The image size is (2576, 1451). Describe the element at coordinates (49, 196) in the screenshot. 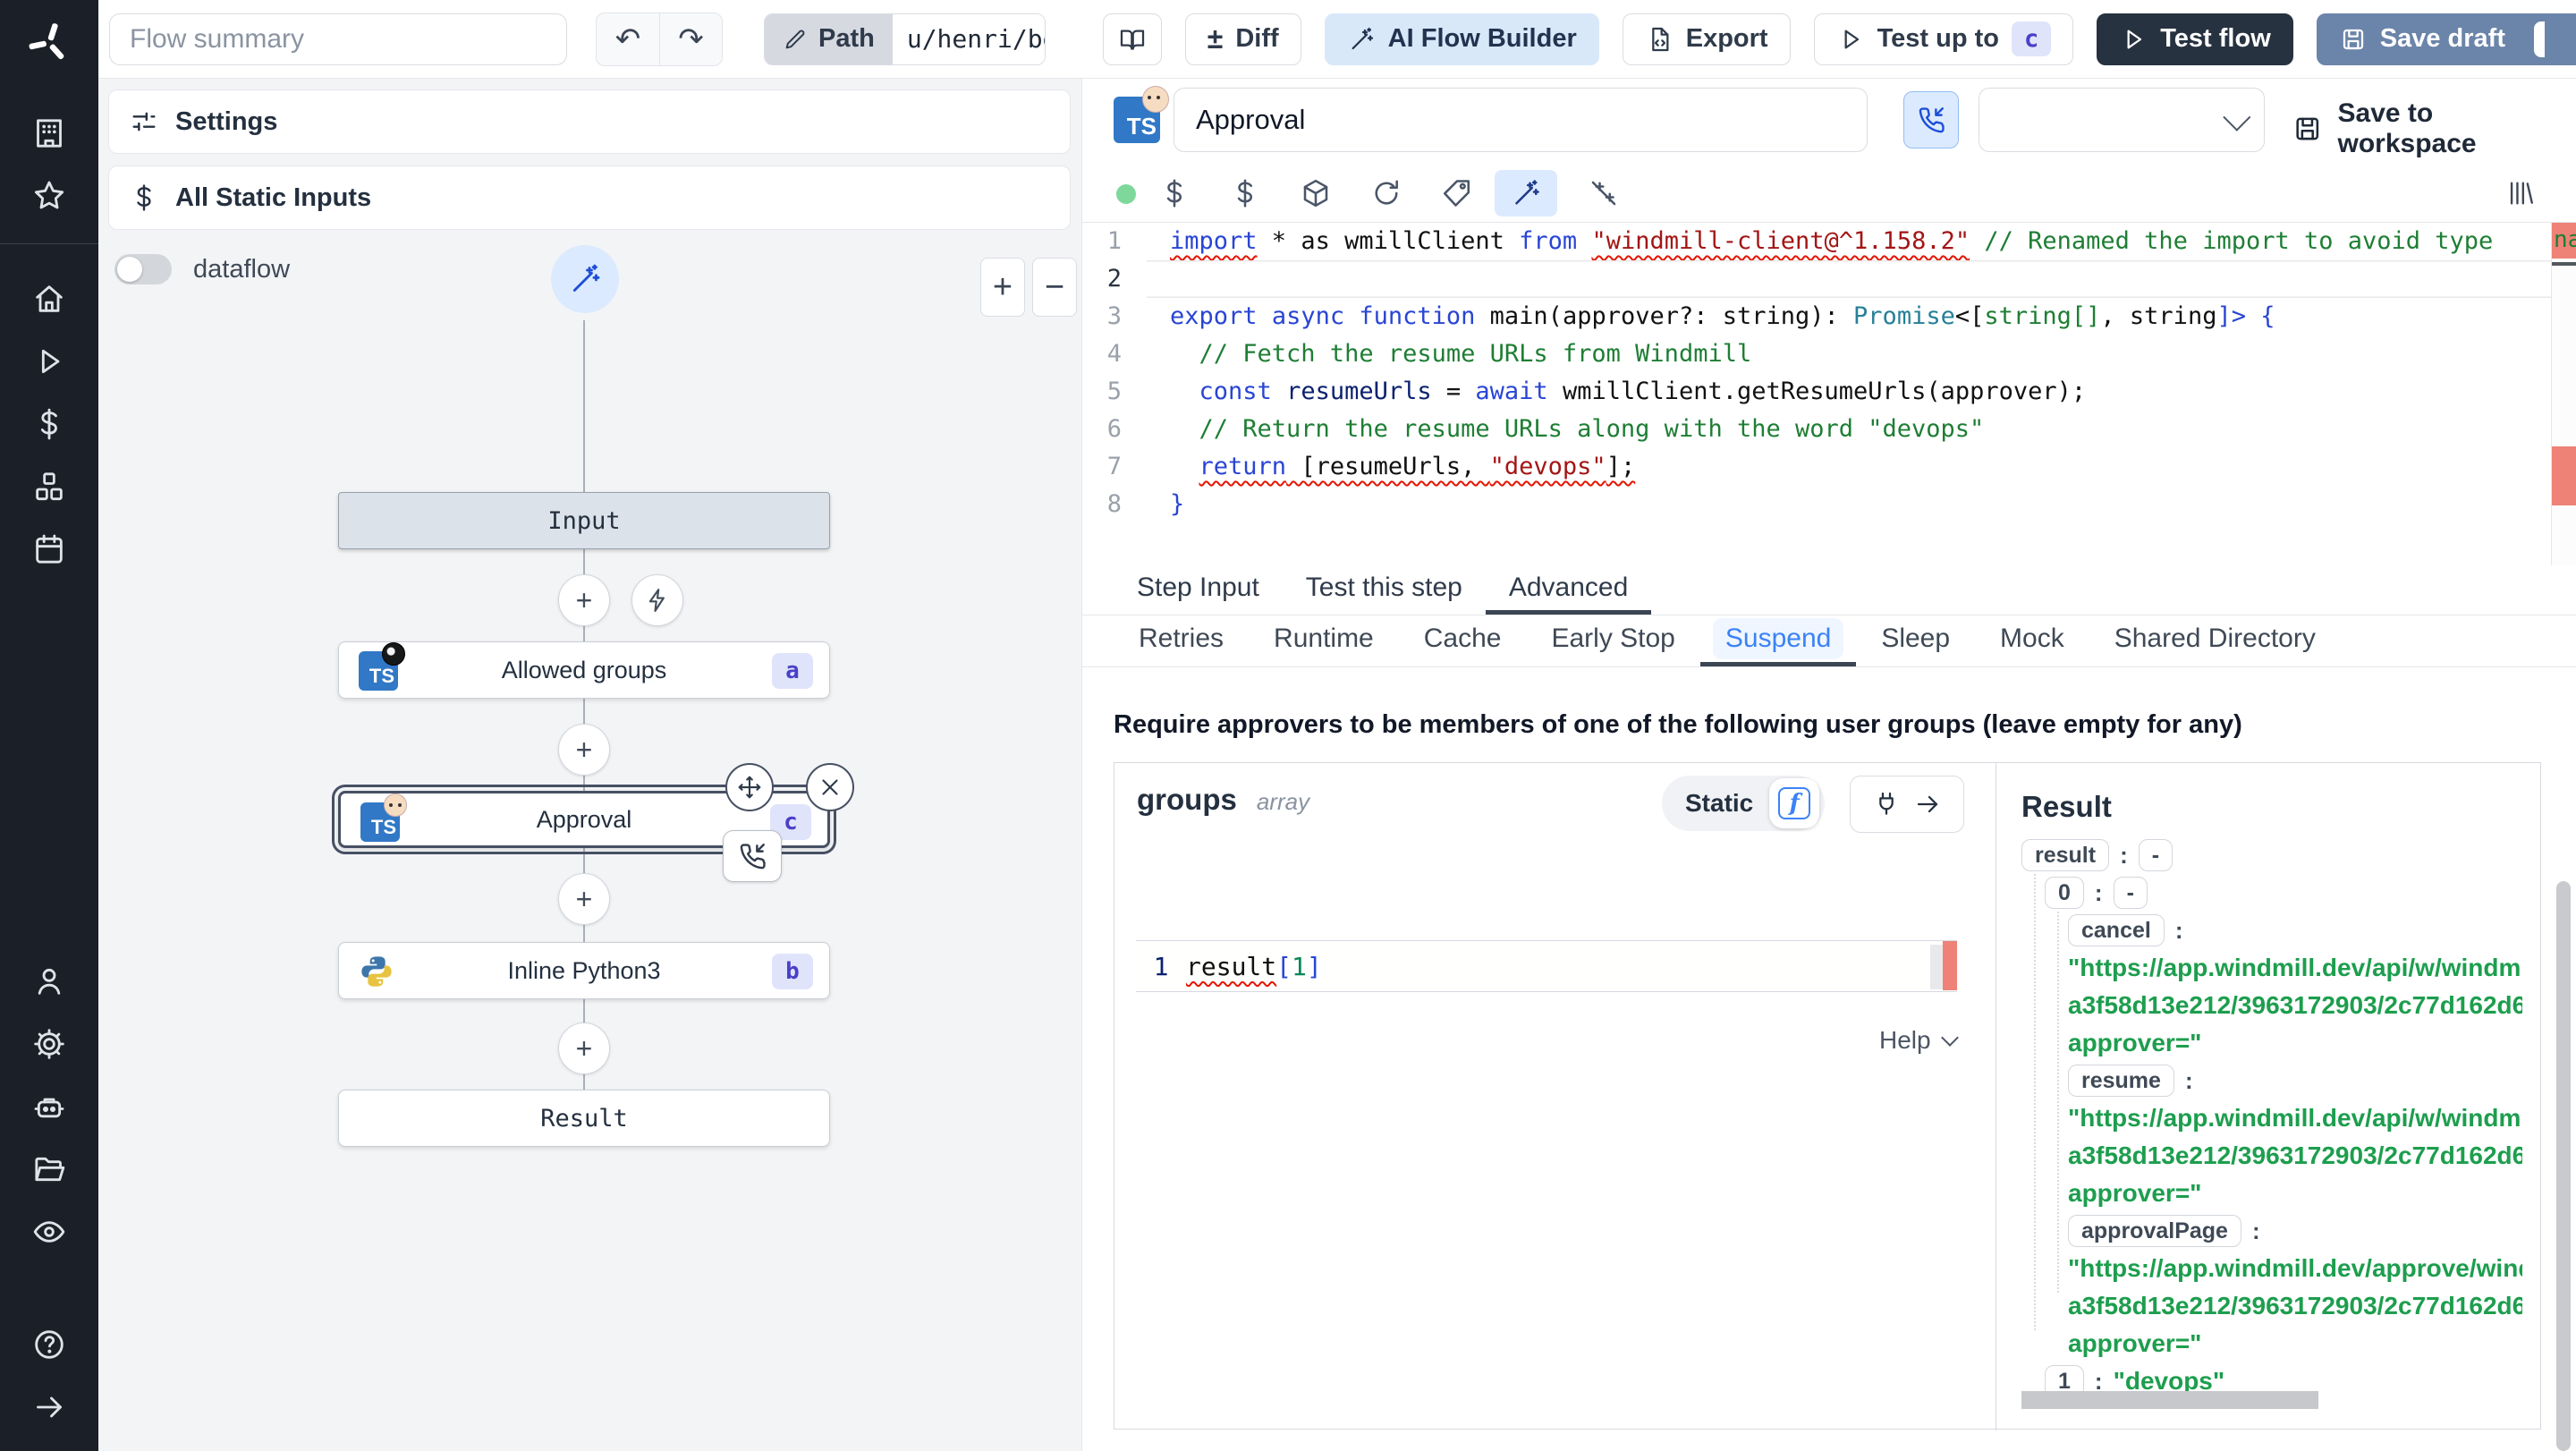

I see `sidebar-favorites-icon` at that location.